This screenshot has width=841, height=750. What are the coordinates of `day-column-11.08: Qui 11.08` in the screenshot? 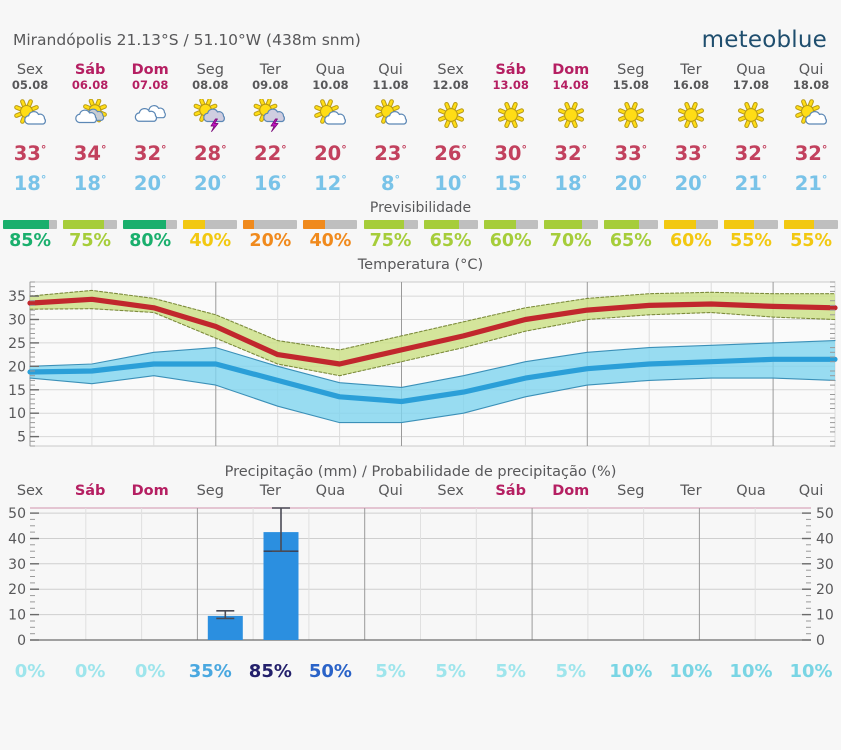 It's located at (390, 77).